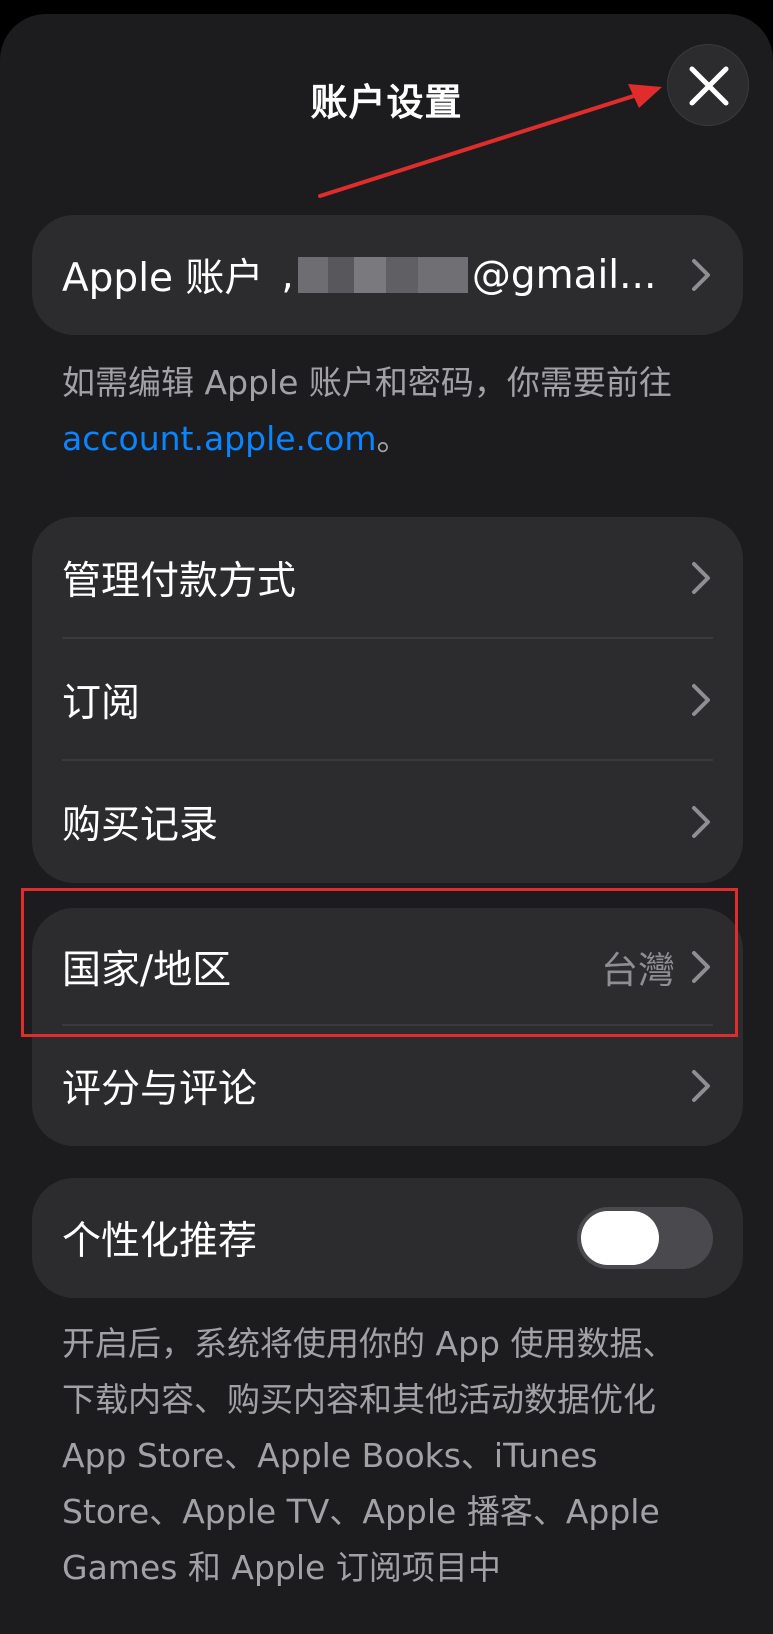  I want to click on redacted-email-block, so click(382, 275).